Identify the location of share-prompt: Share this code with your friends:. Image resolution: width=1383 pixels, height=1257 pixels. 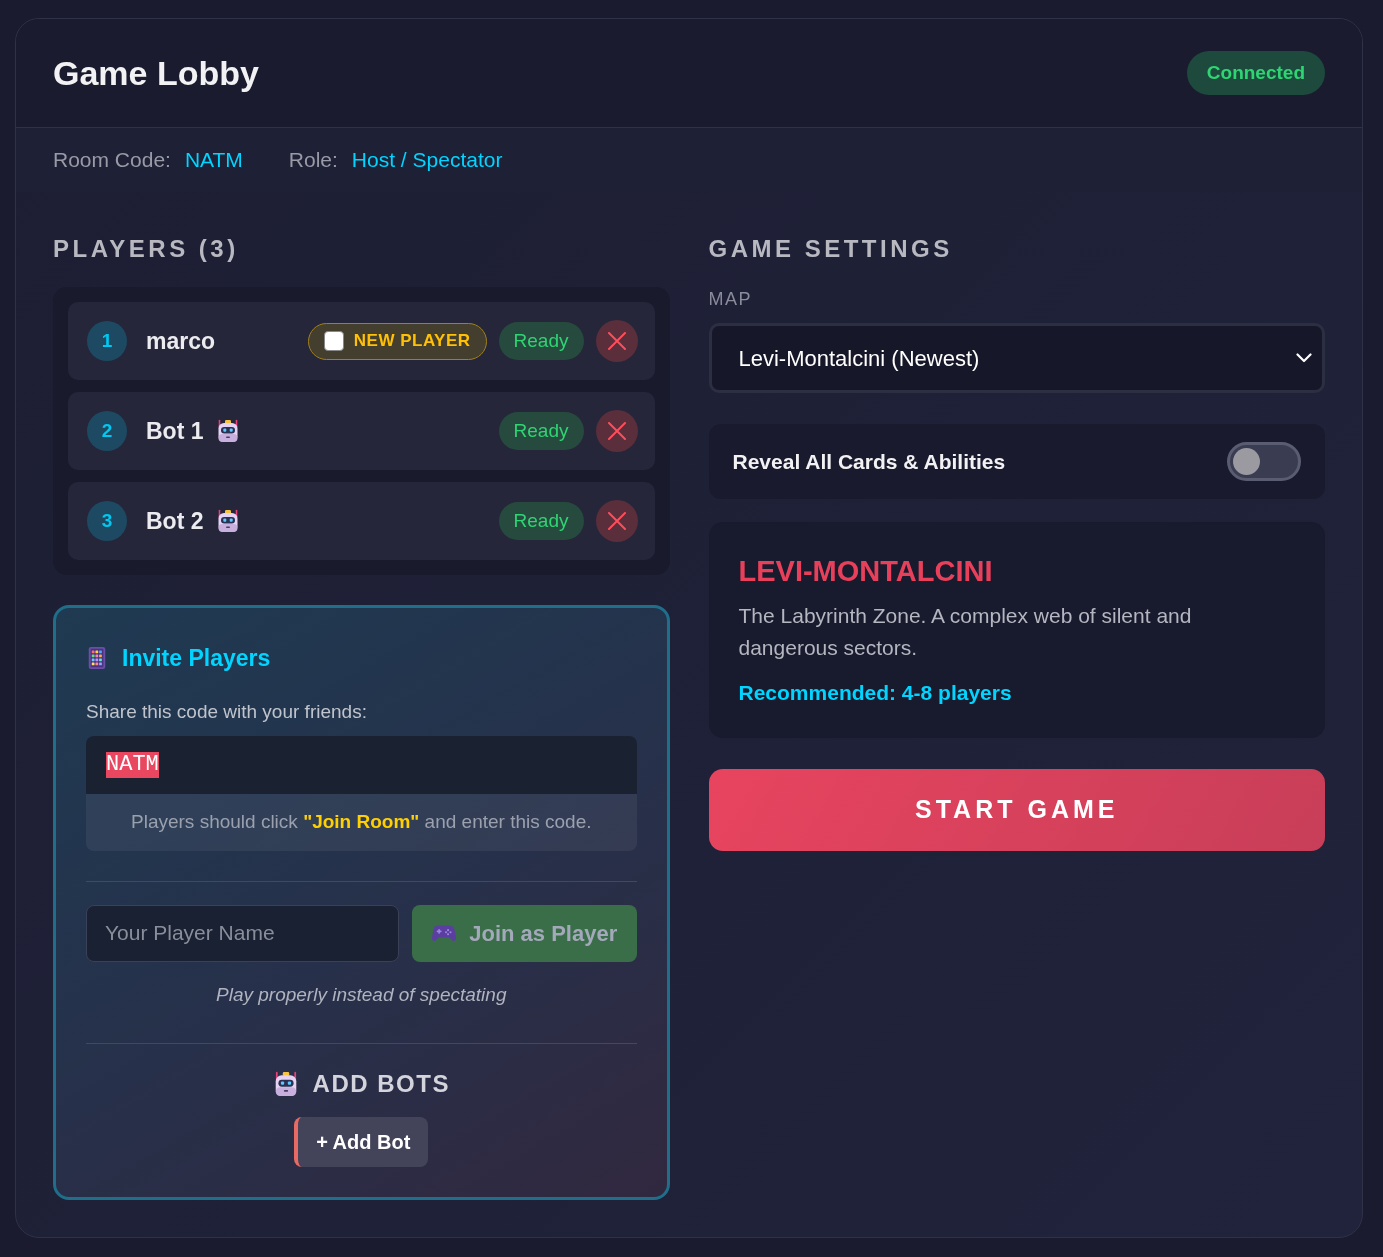
(227, 711).